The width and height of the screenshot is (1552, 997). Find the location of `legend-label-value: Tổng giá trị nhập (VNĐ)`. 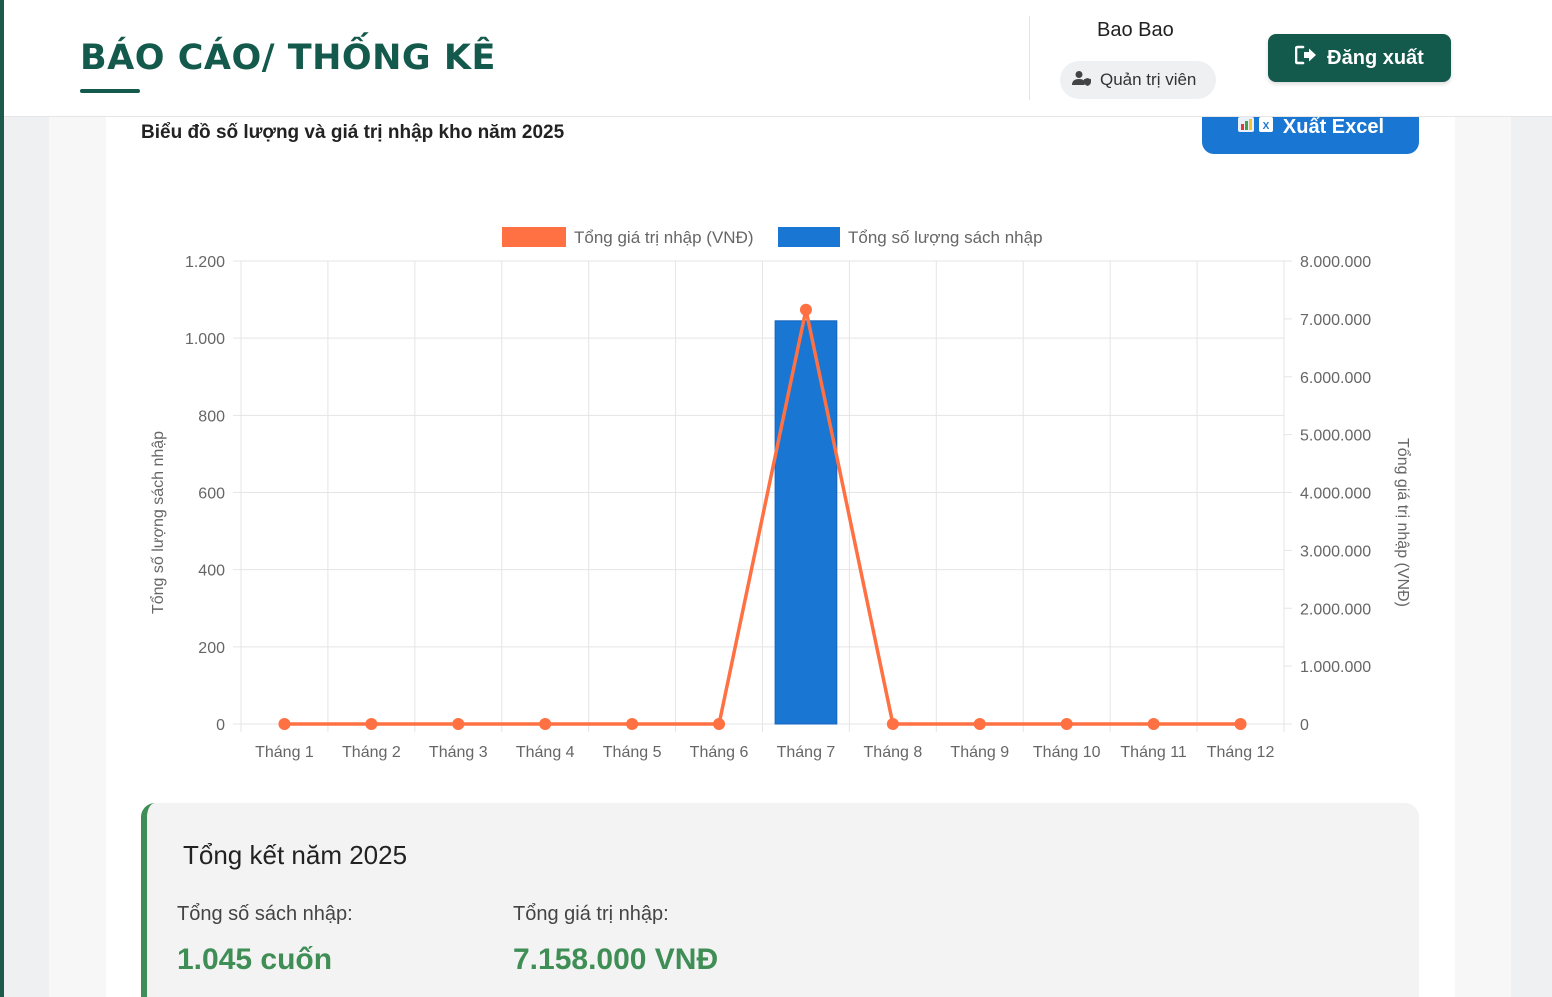

legend-label-value: Tổng giá trị nhập (VNĐ) is located at coordinates (664, 237).